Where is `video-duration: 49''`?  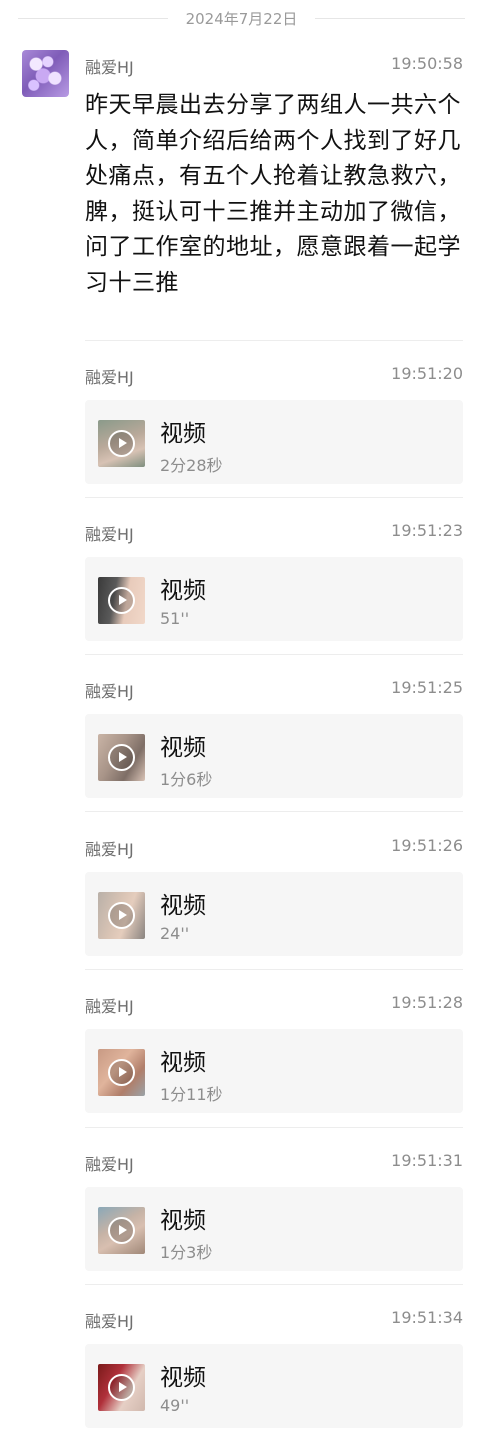 video-duration: 49'' is located at coordinates (175, 1405).